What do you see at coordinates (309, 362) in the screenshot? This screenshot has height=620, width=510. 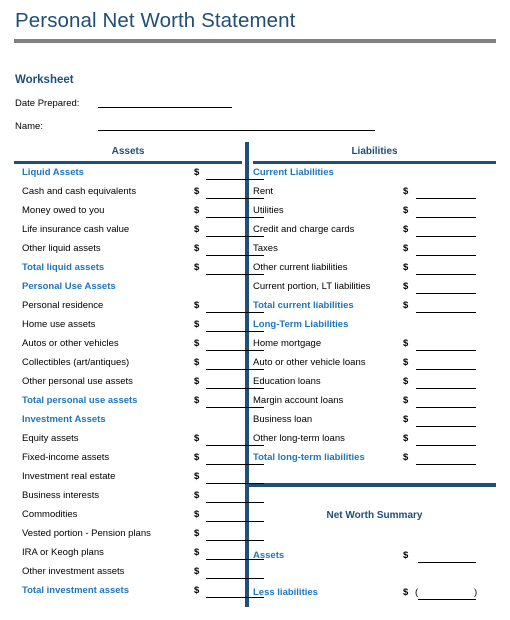 I see `liability-line-label: Auto or other vehicle loans` at bounding box center [309, 362].